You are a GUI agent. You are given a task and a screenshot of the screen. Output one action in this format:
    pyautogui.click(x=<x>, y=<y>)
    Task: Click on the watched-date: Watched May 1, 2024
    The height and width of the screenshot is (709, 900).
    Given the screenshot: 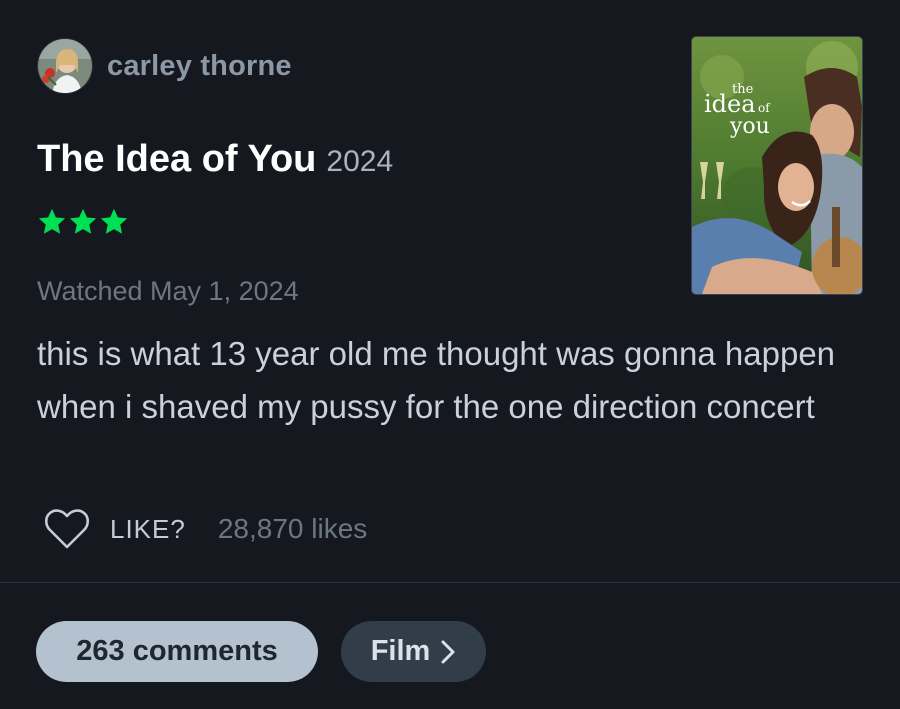 What is the action you would take?
    pyautogui.click(x=168, y=291)
    